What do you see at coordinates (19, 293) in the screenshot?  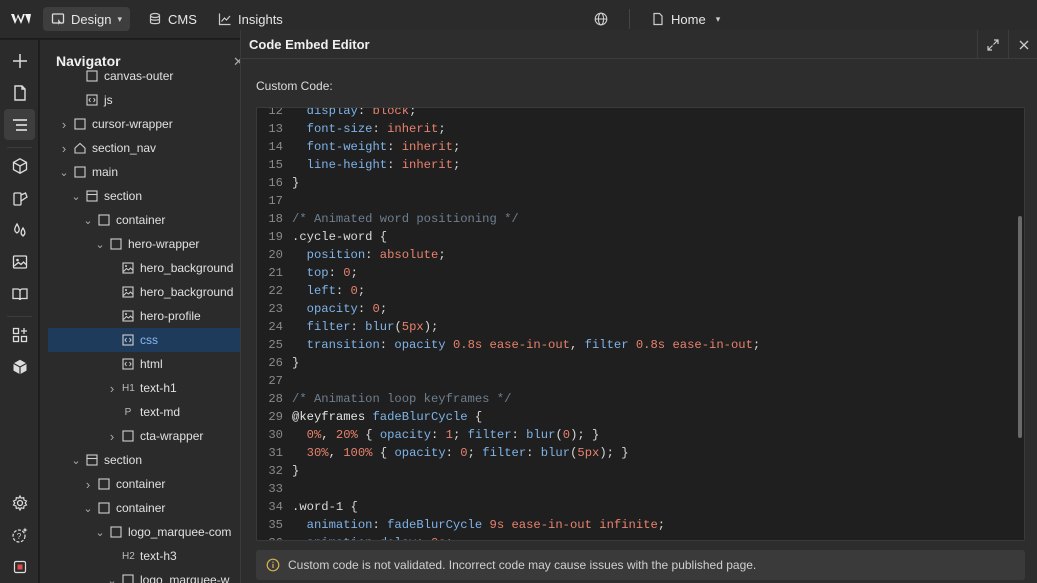 I see `cms-collections-button` at bounding box center [19, 293].